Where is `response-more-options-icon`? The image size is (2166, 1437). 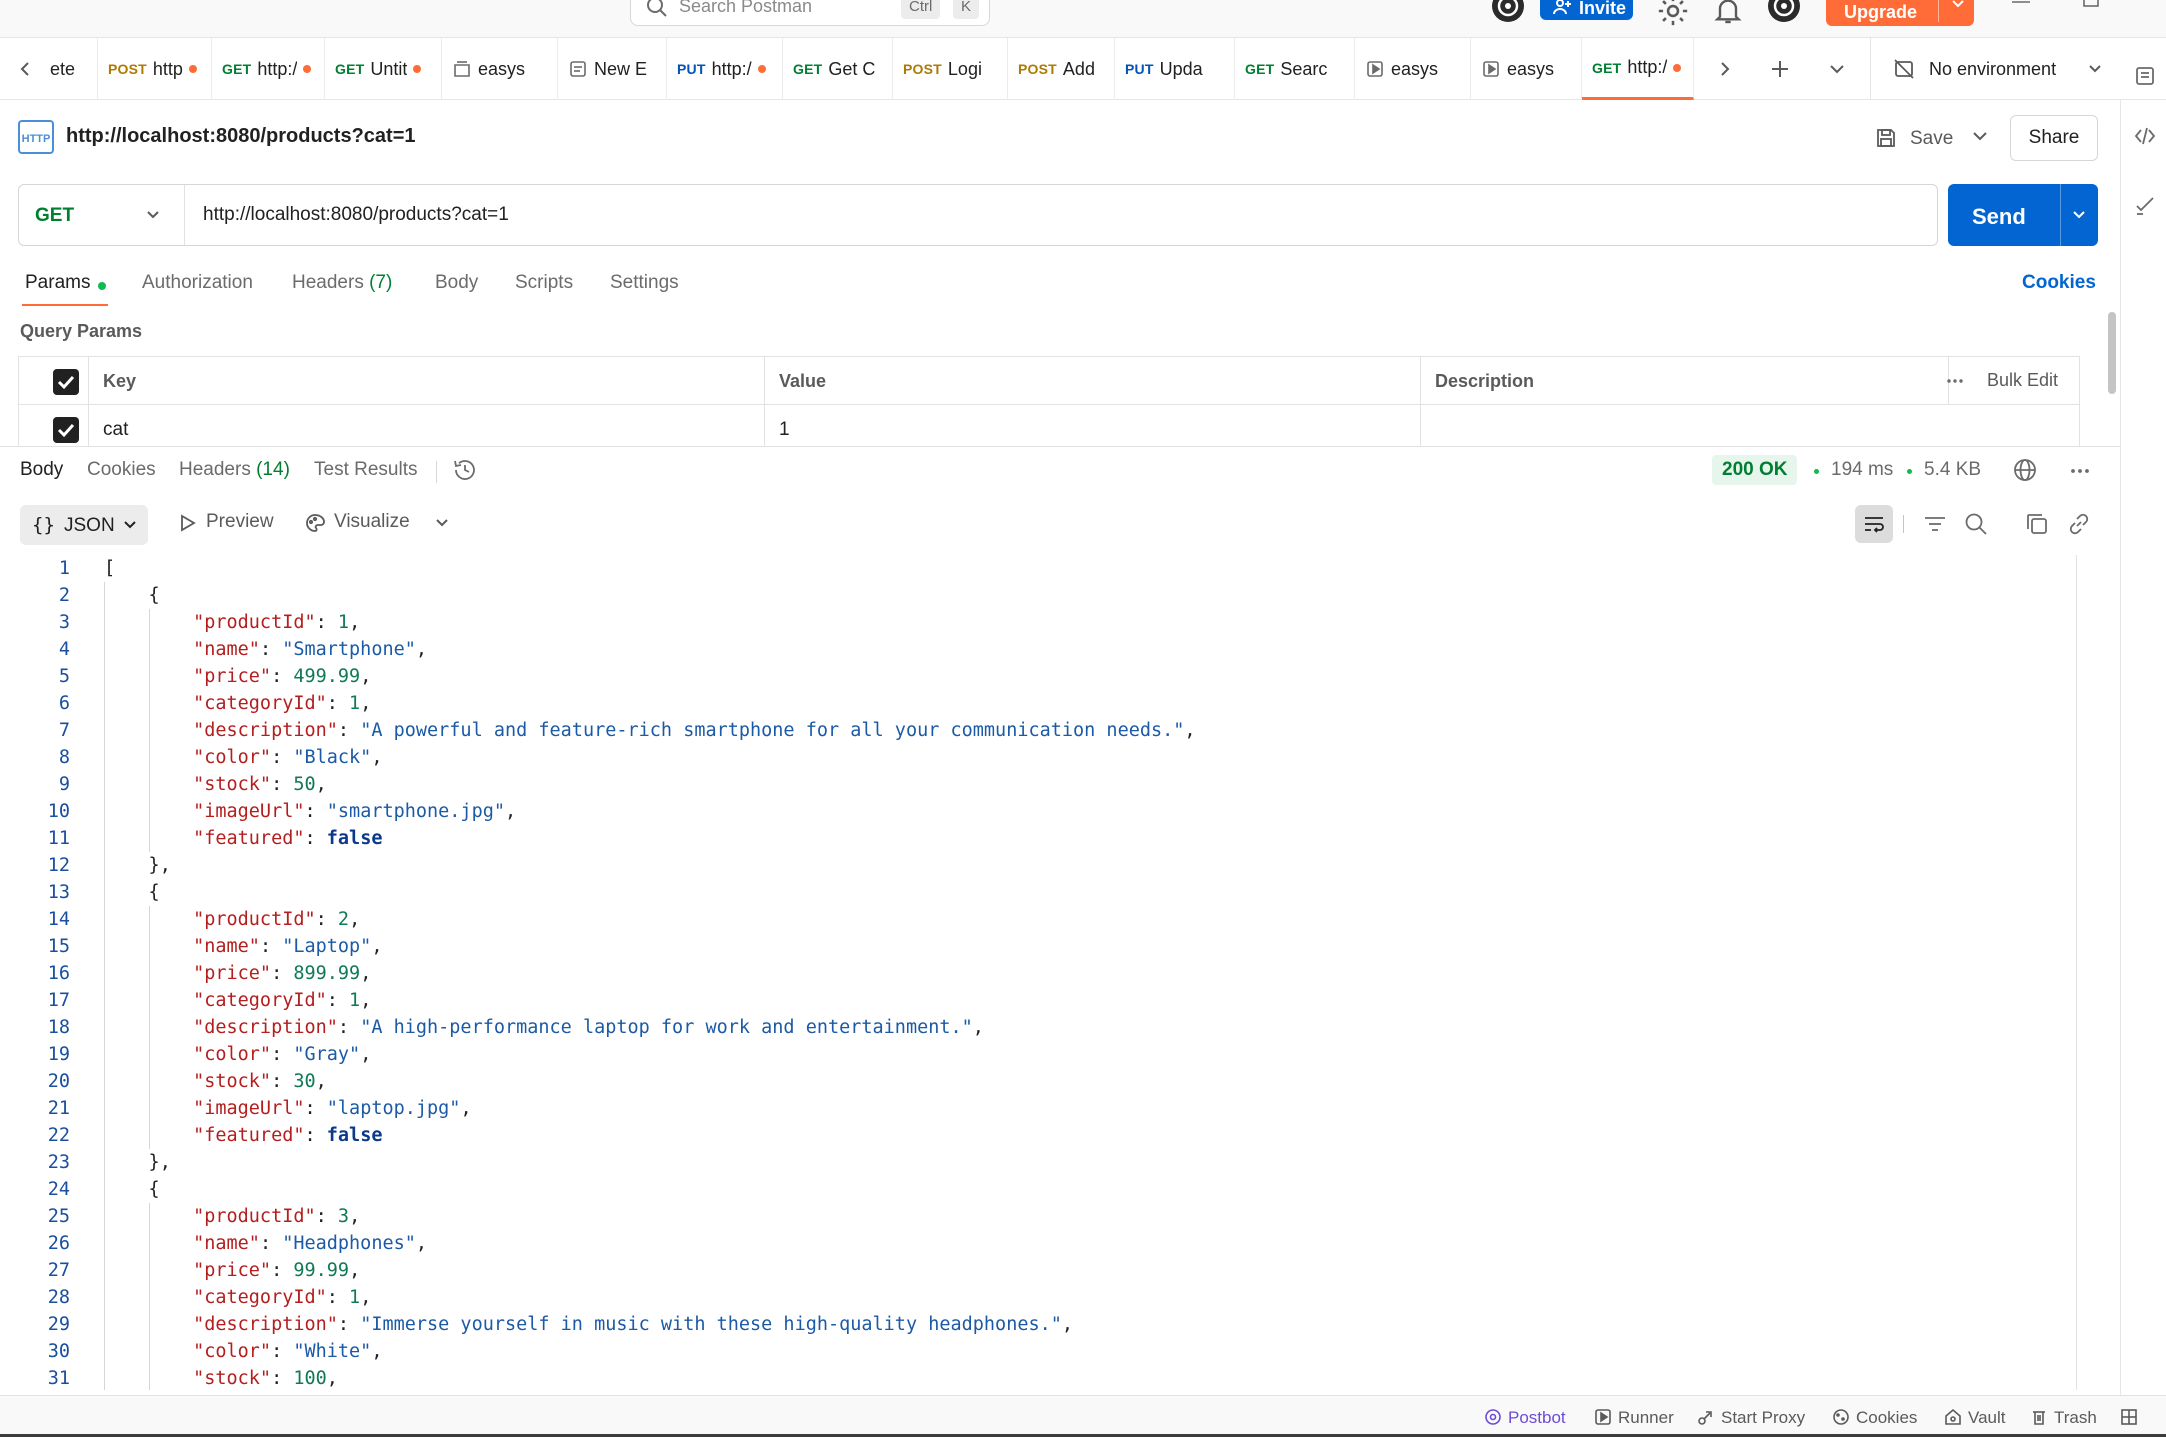 response-more-options-icon is located at coordinates (2080, 471).